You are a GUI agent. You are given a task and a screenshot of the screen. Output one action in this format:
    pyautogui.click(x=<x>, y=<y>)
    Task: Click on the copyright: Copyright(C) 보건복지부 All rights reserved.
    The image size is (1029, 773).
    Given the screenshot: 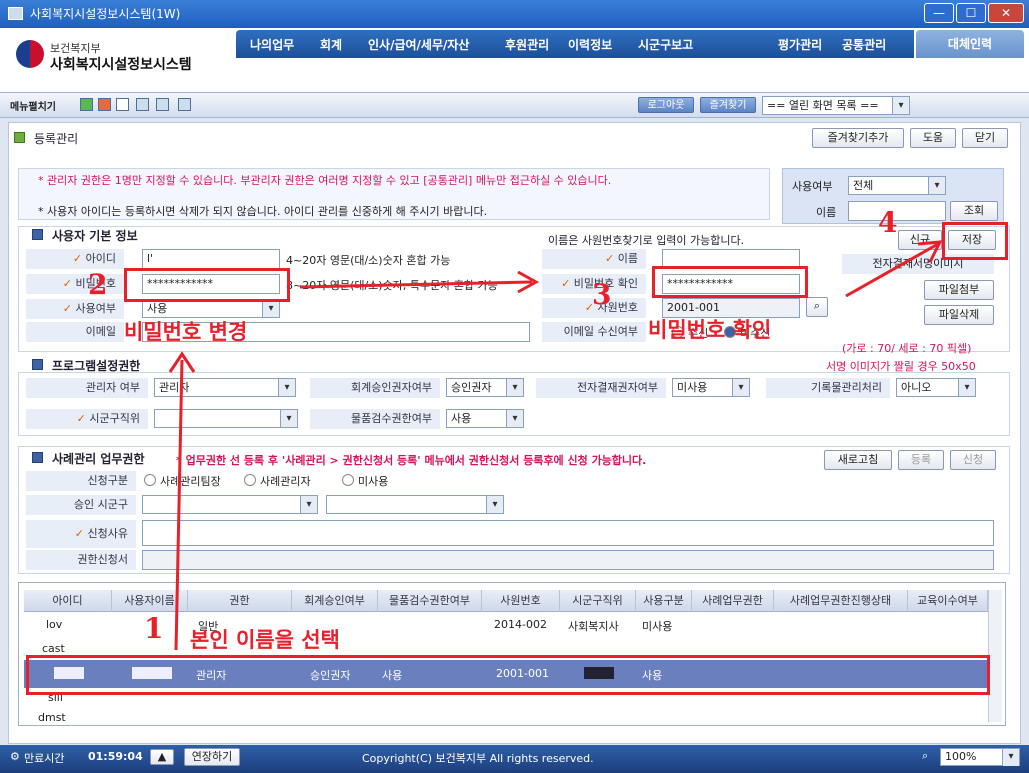 What is the action you would take?
    pyautogui.click(x=478, y=758)
    